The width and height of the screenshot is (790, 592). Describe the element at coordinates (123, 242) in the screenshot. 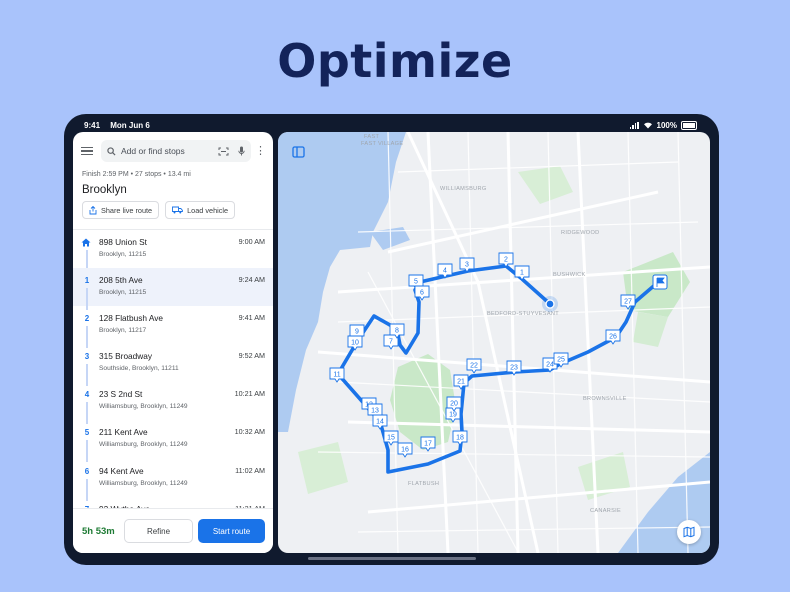

I see `stop-address: 898 Union St` at that location.